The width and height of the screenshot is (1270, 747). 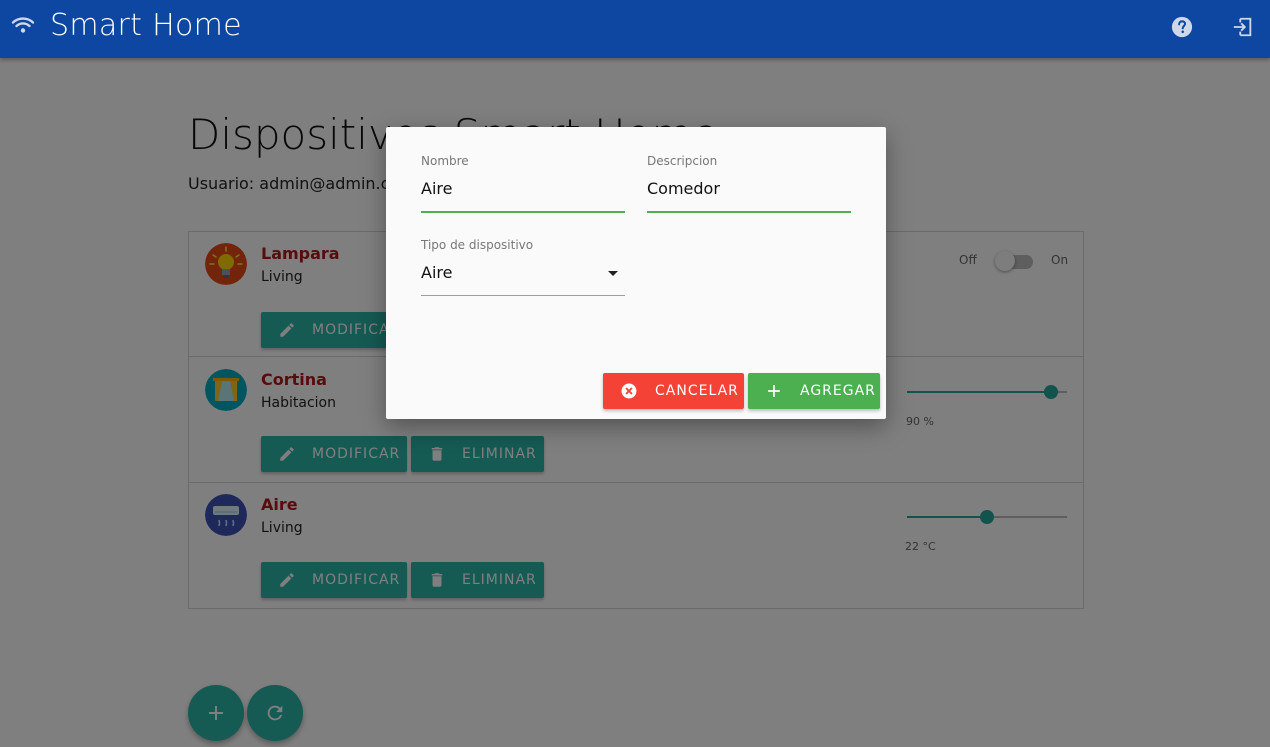 I want to click on cancel-label: CANCELAR, so click(x=697, y=391).